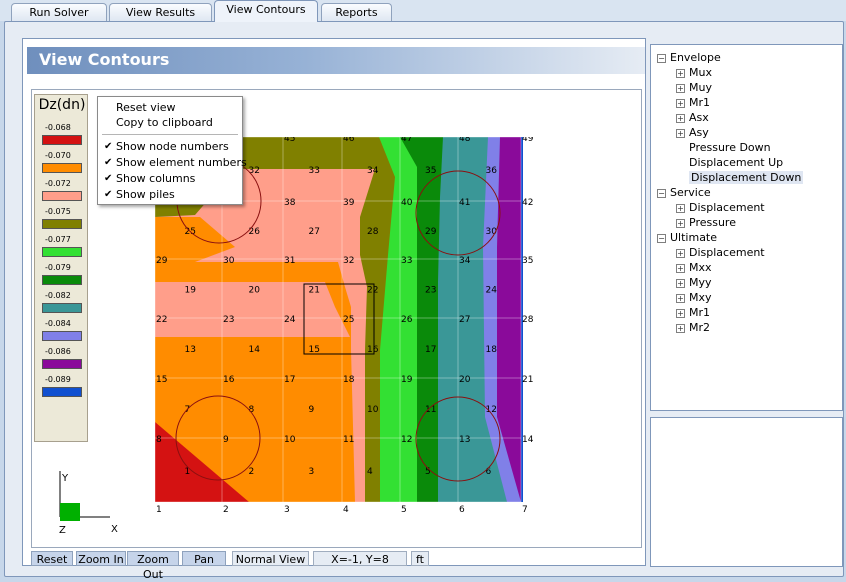 The height and width of the screenshot is (582, 846). What do you see at coordinates (465, 261) in the screenshot?
I see `node-number: 34` at bounding box center [465, 261].